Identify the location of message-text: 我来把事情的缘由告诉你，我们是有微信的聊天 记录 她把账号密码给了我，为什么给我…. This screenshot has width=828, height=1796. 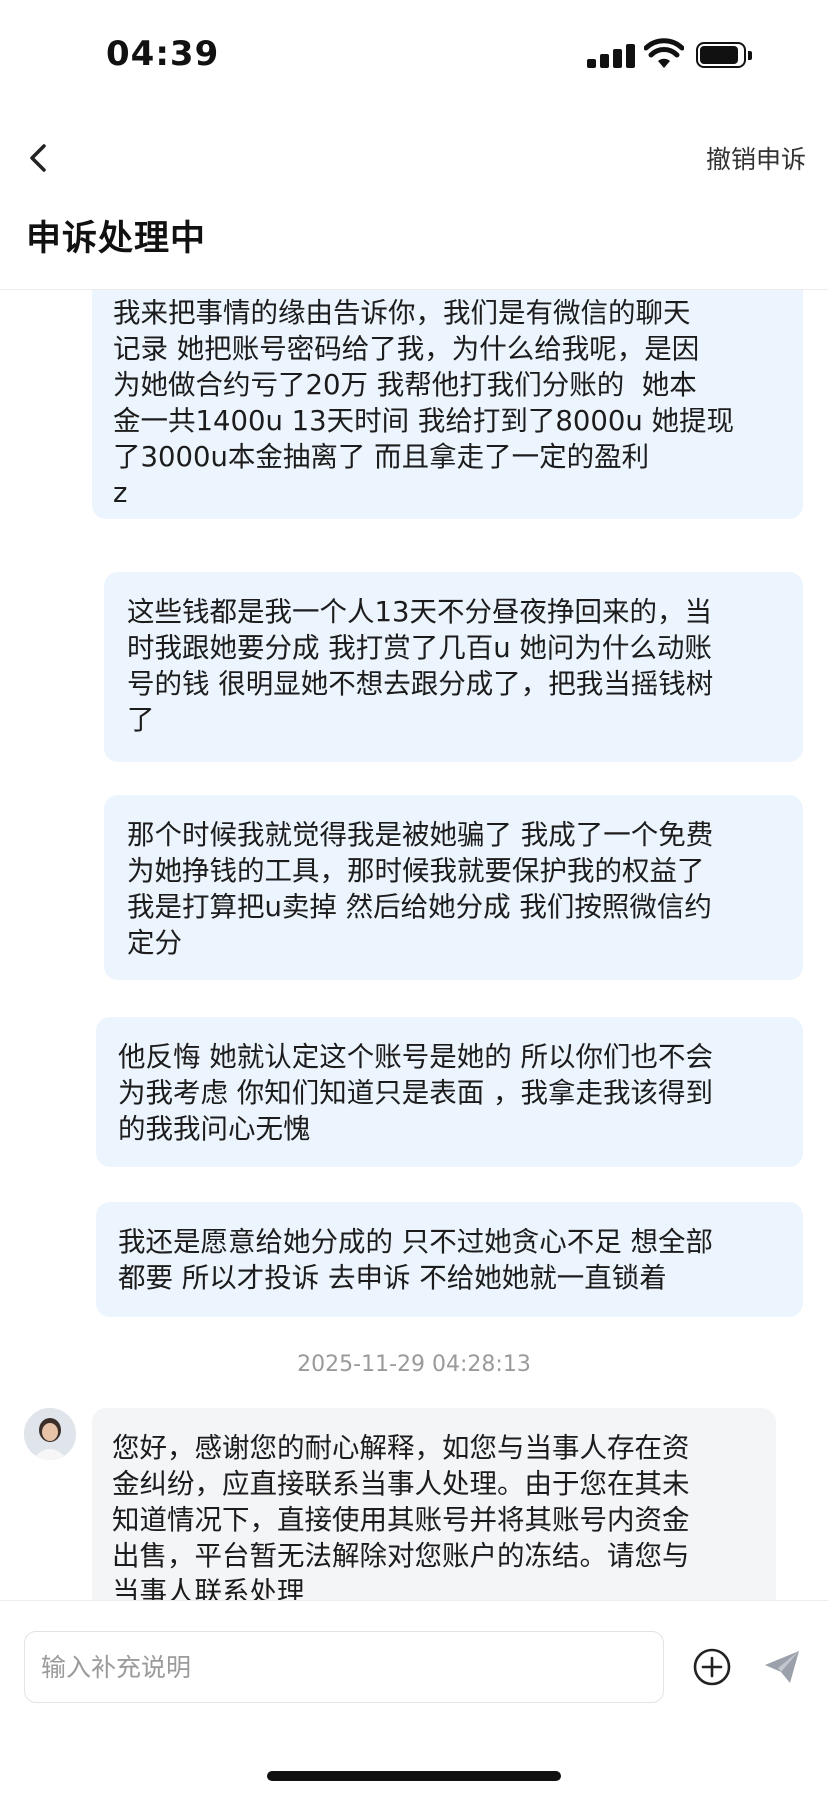
(424, 403).